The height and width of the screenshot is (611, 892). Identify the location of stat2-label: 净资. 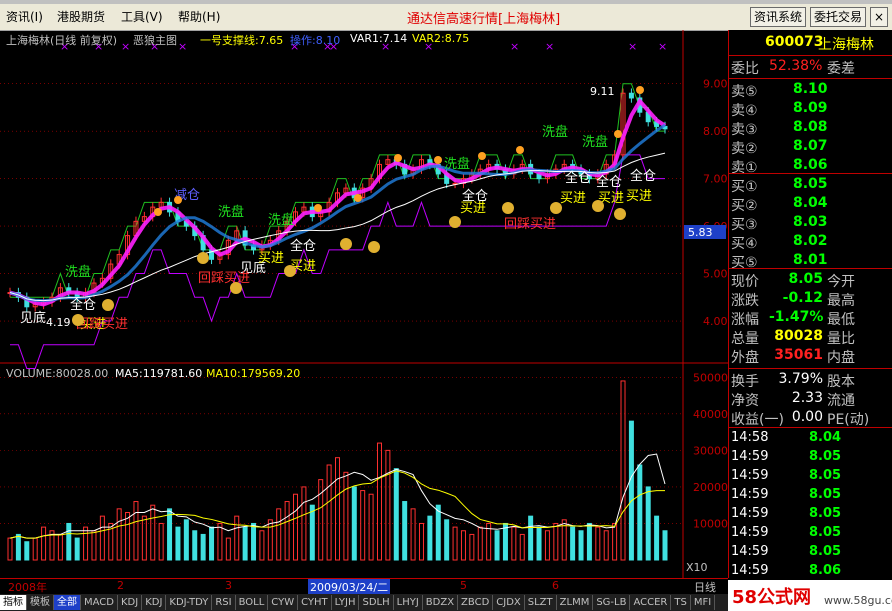
(745, 401).